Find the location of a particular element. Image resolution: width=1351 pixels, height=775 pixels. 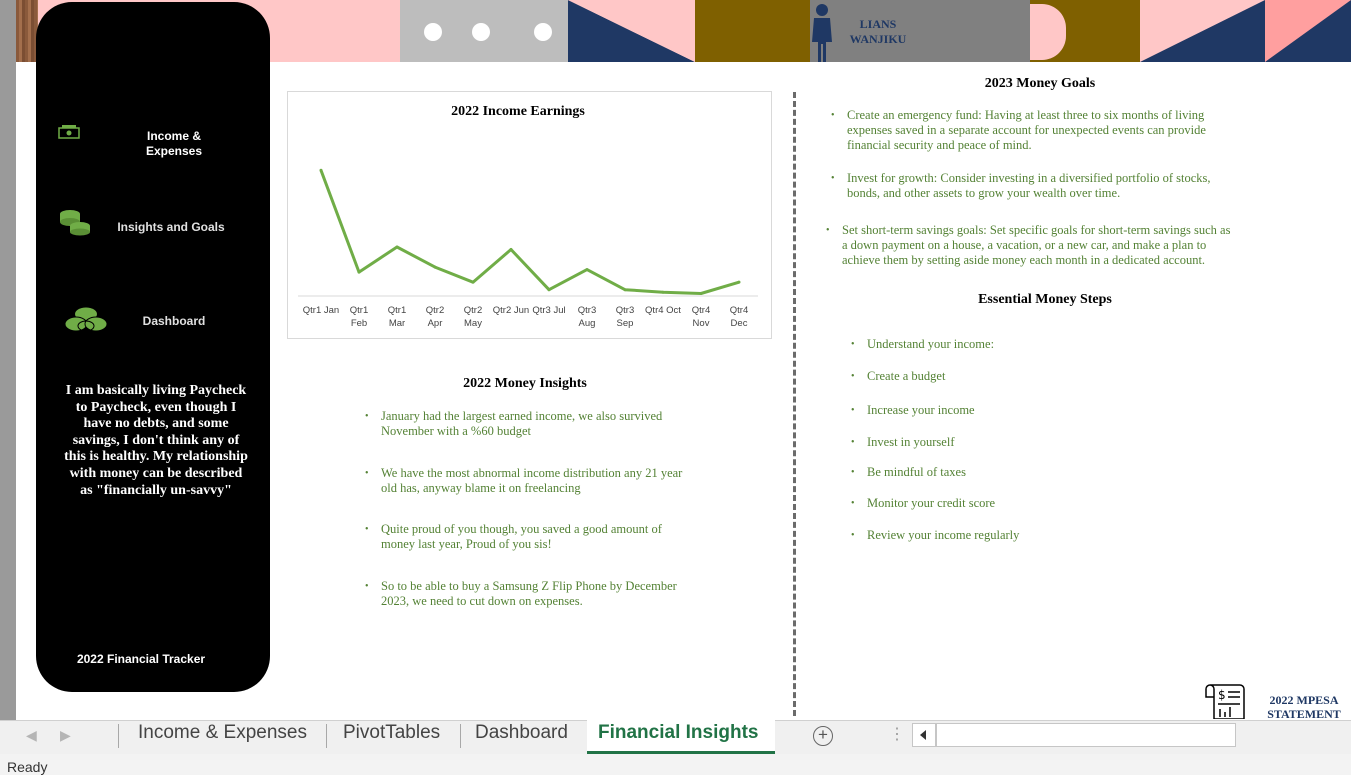

tab-financial-insights: Financial Insights is located at coordinates (681, 737).